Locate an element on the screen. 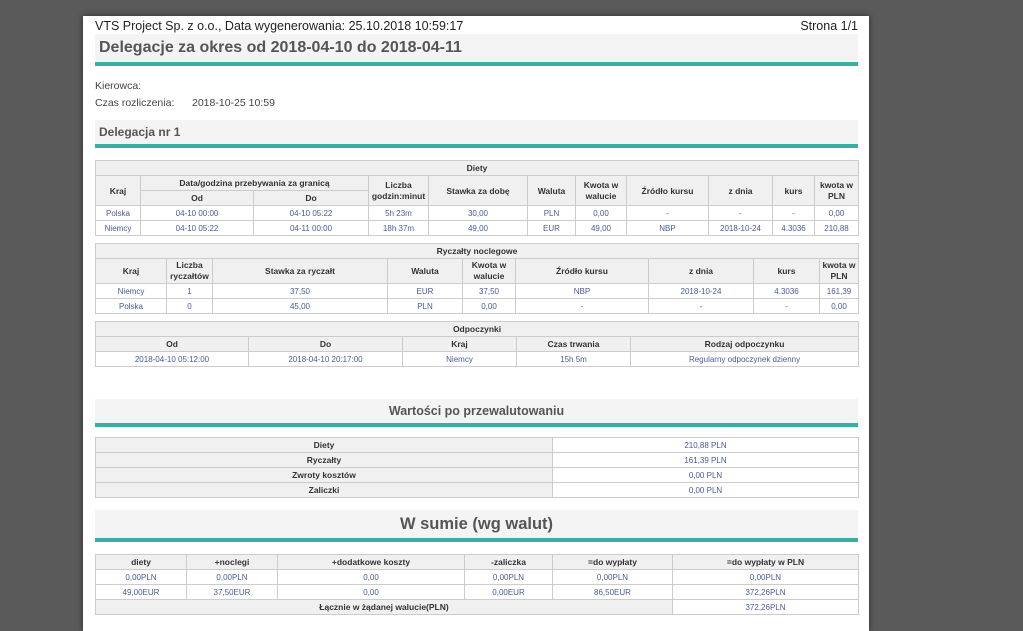  driver-row: Kierowca: is located at coordinates (476, 86).